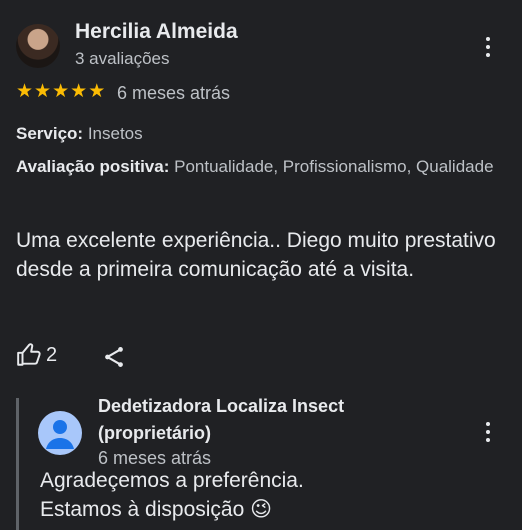 The width and height of the screenshot is (522, 530). I want to click on star-rating: ★ ★ ★ ★ ★, so click(60, 92).